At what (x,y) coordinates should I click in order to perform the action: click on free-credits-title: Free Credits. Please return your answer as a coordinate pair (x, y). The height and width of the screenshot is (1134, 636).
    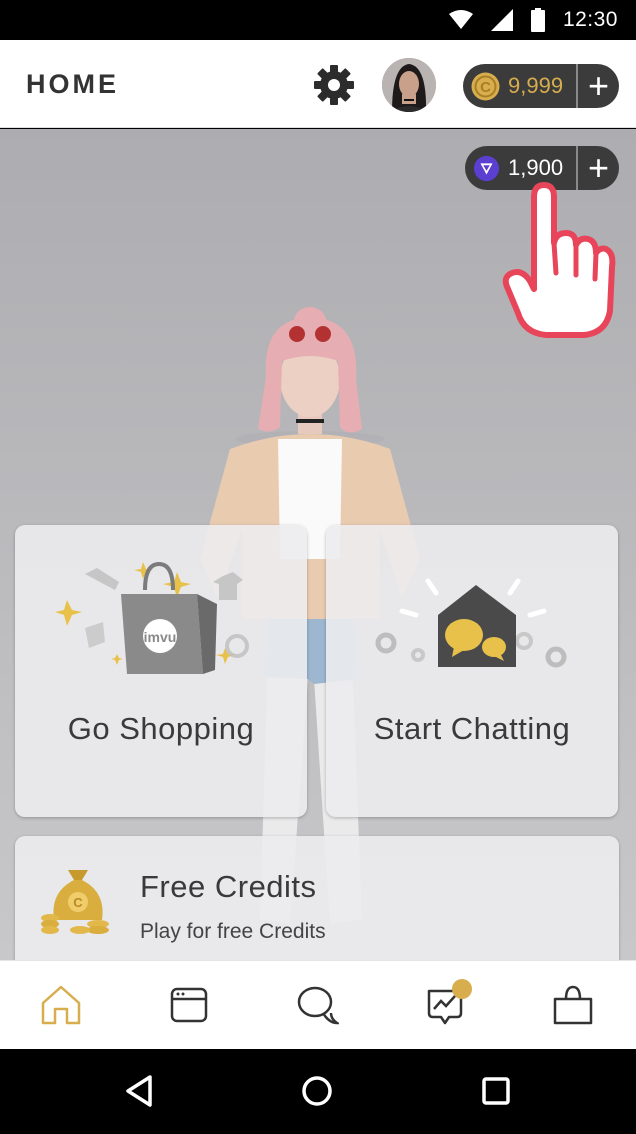
    Looking at the image, I should click on (228, 886).